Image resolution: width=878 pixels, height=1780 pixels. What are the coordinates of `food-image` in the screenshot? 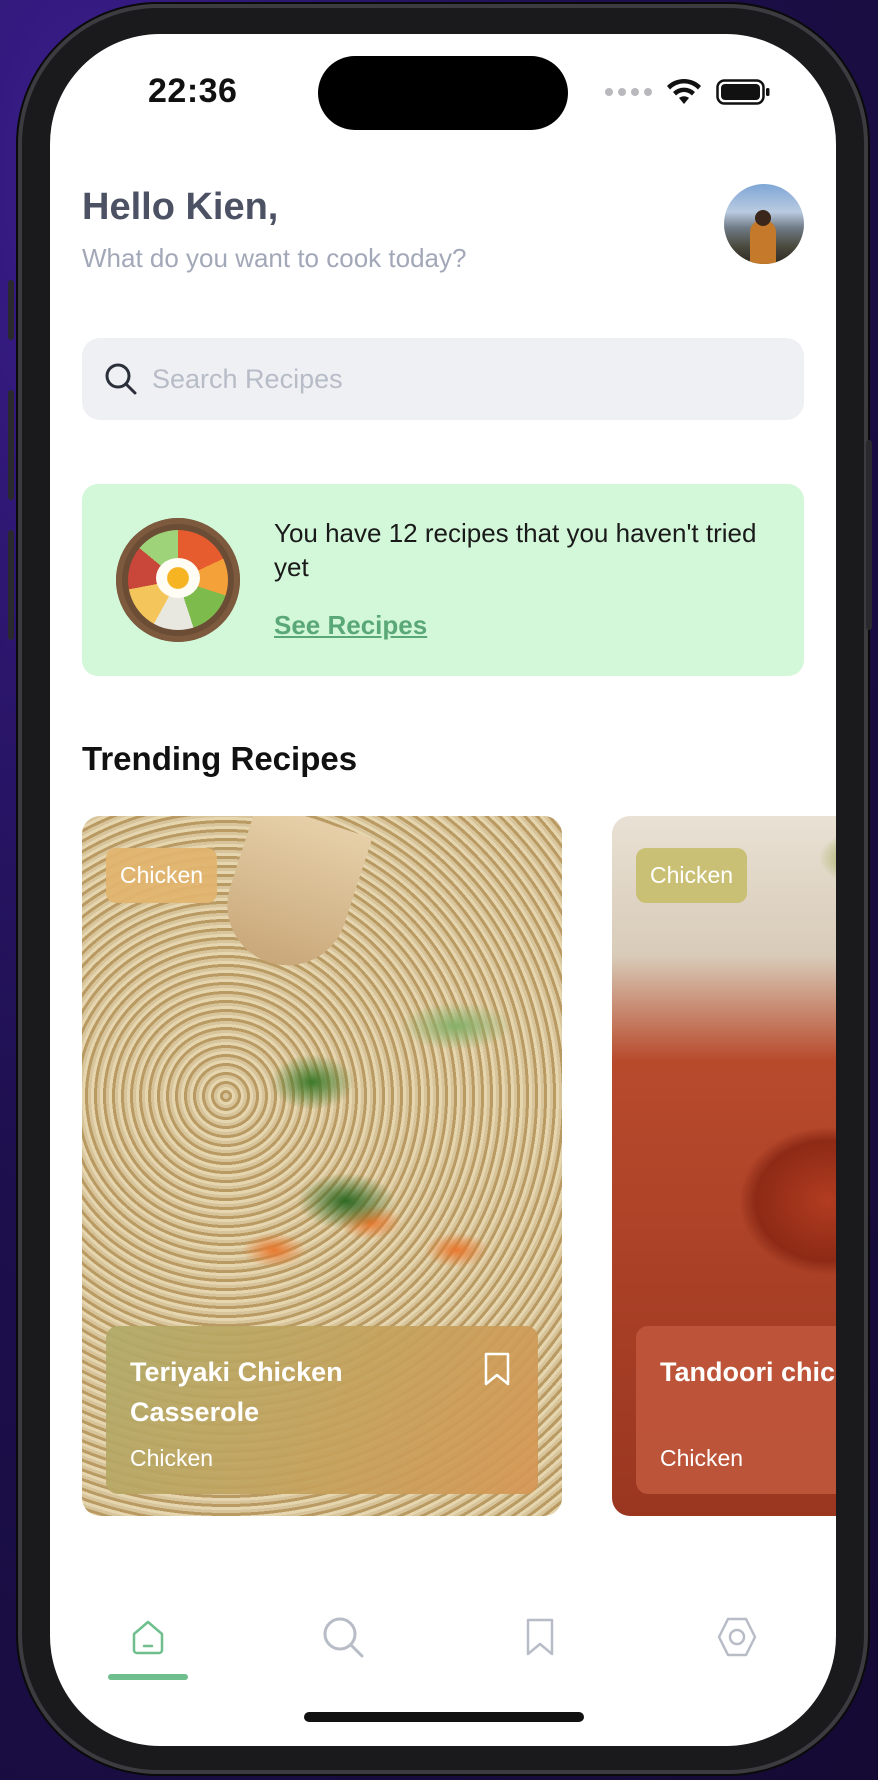 It's located at (292, 898).